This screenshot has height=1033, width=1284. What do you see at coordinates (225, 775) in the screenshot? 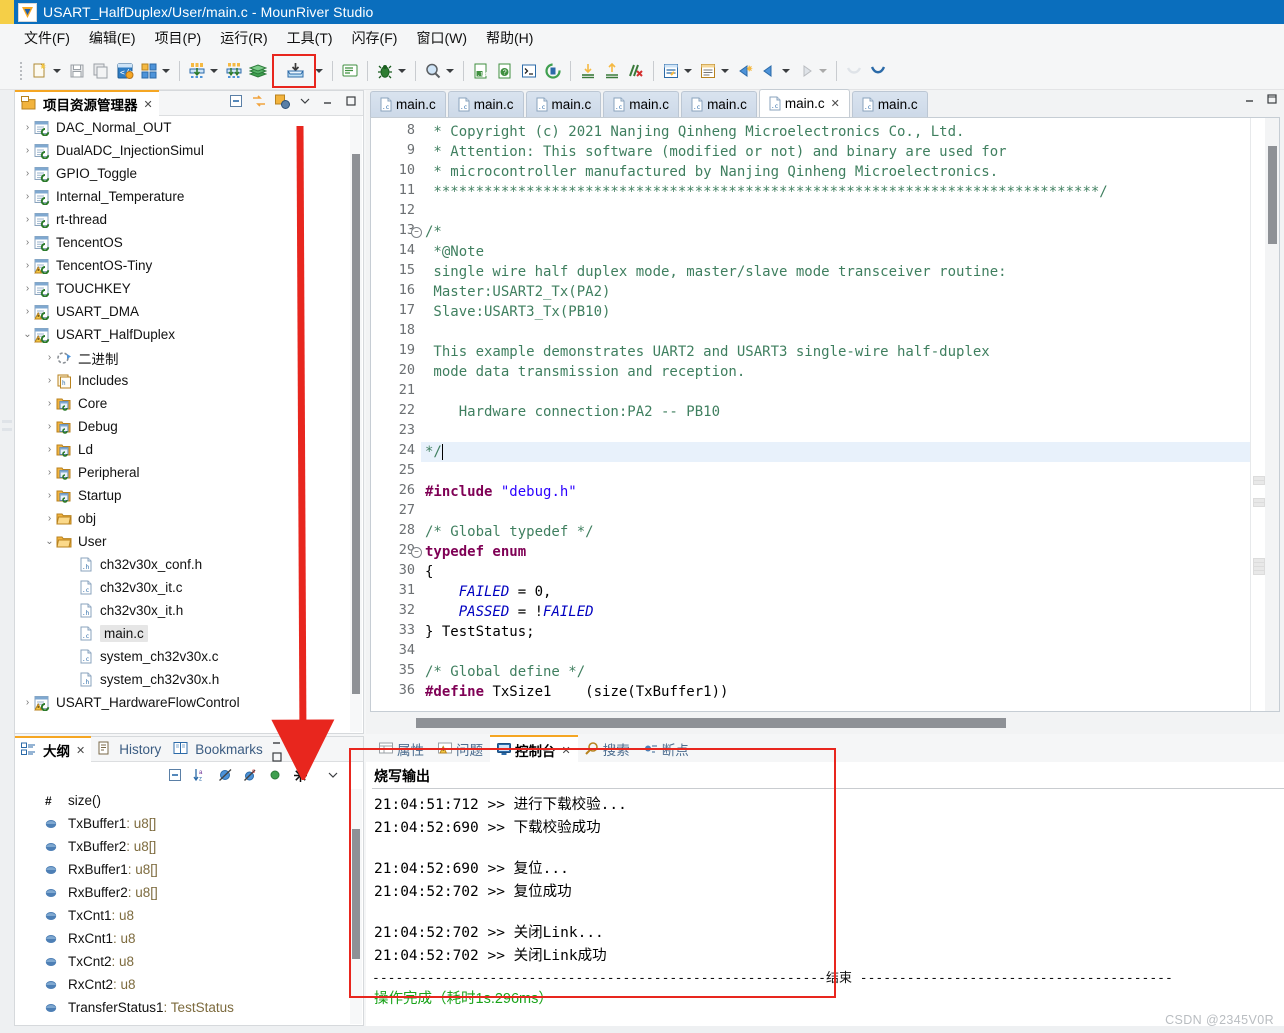
I see `hide-fields-icon` at bounding box center [225, 775].